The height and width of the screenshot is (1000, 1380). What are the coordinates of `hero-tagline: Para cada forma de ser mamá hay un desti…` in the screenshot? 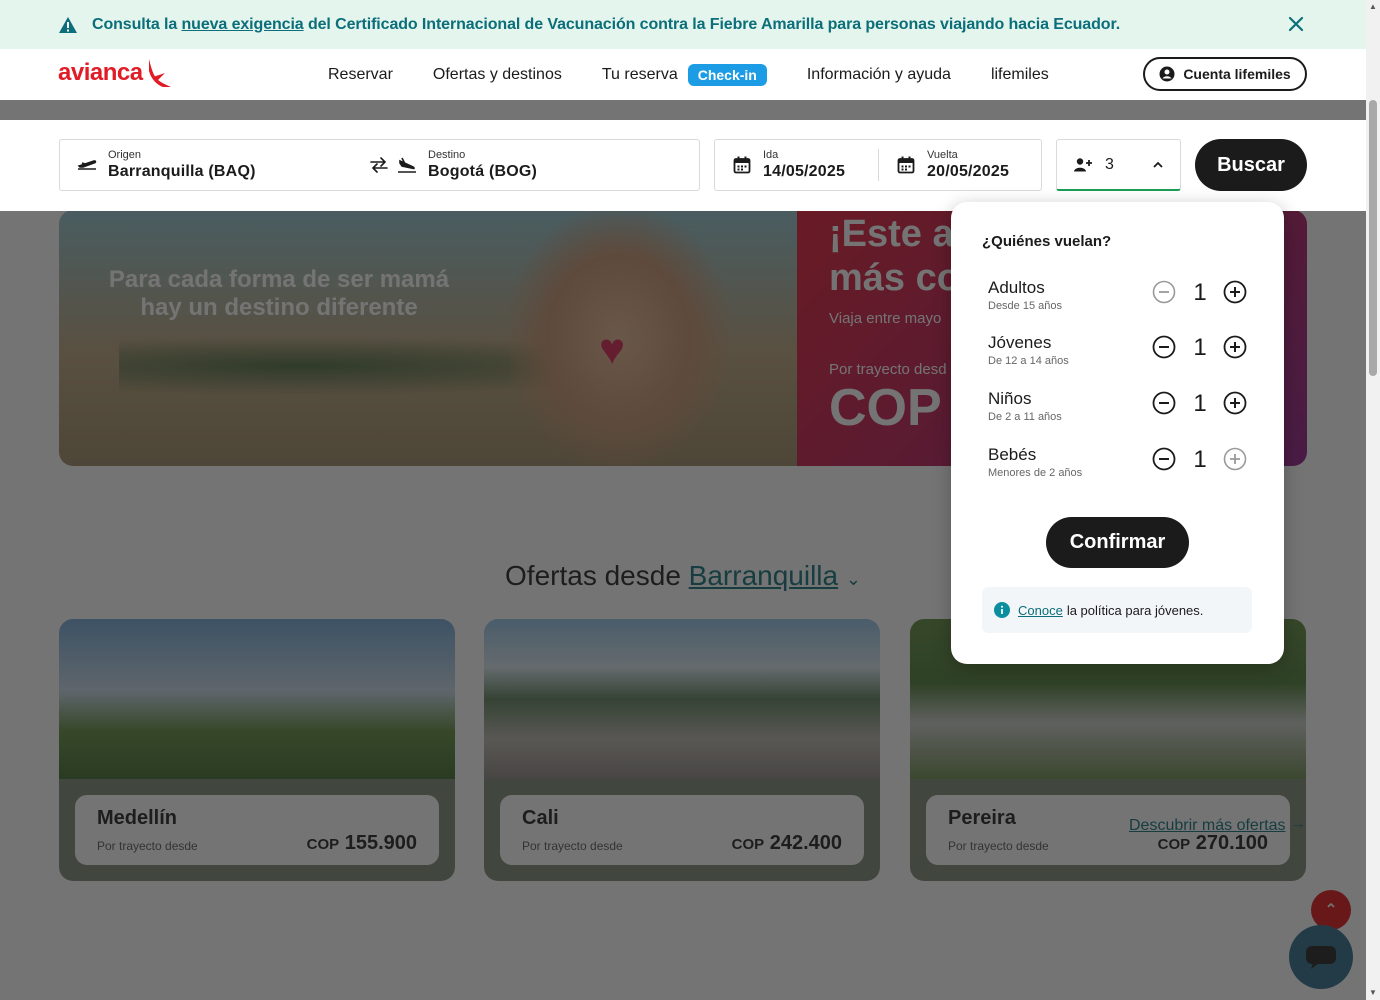 It's located at (279, 293).